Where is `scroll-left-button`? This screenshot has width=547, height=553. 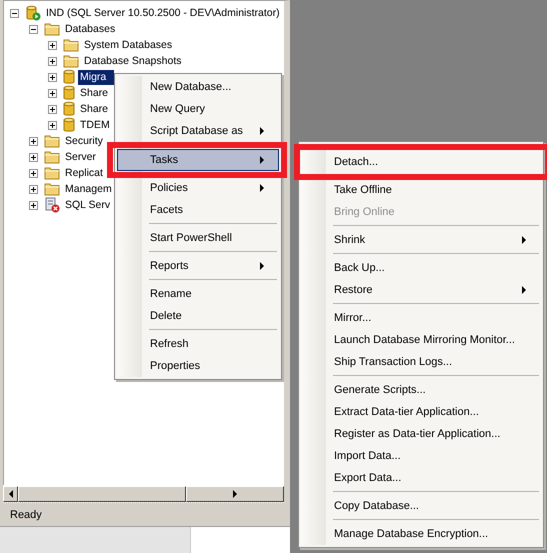
scroll-left-button is located at coordinates (10, 494).